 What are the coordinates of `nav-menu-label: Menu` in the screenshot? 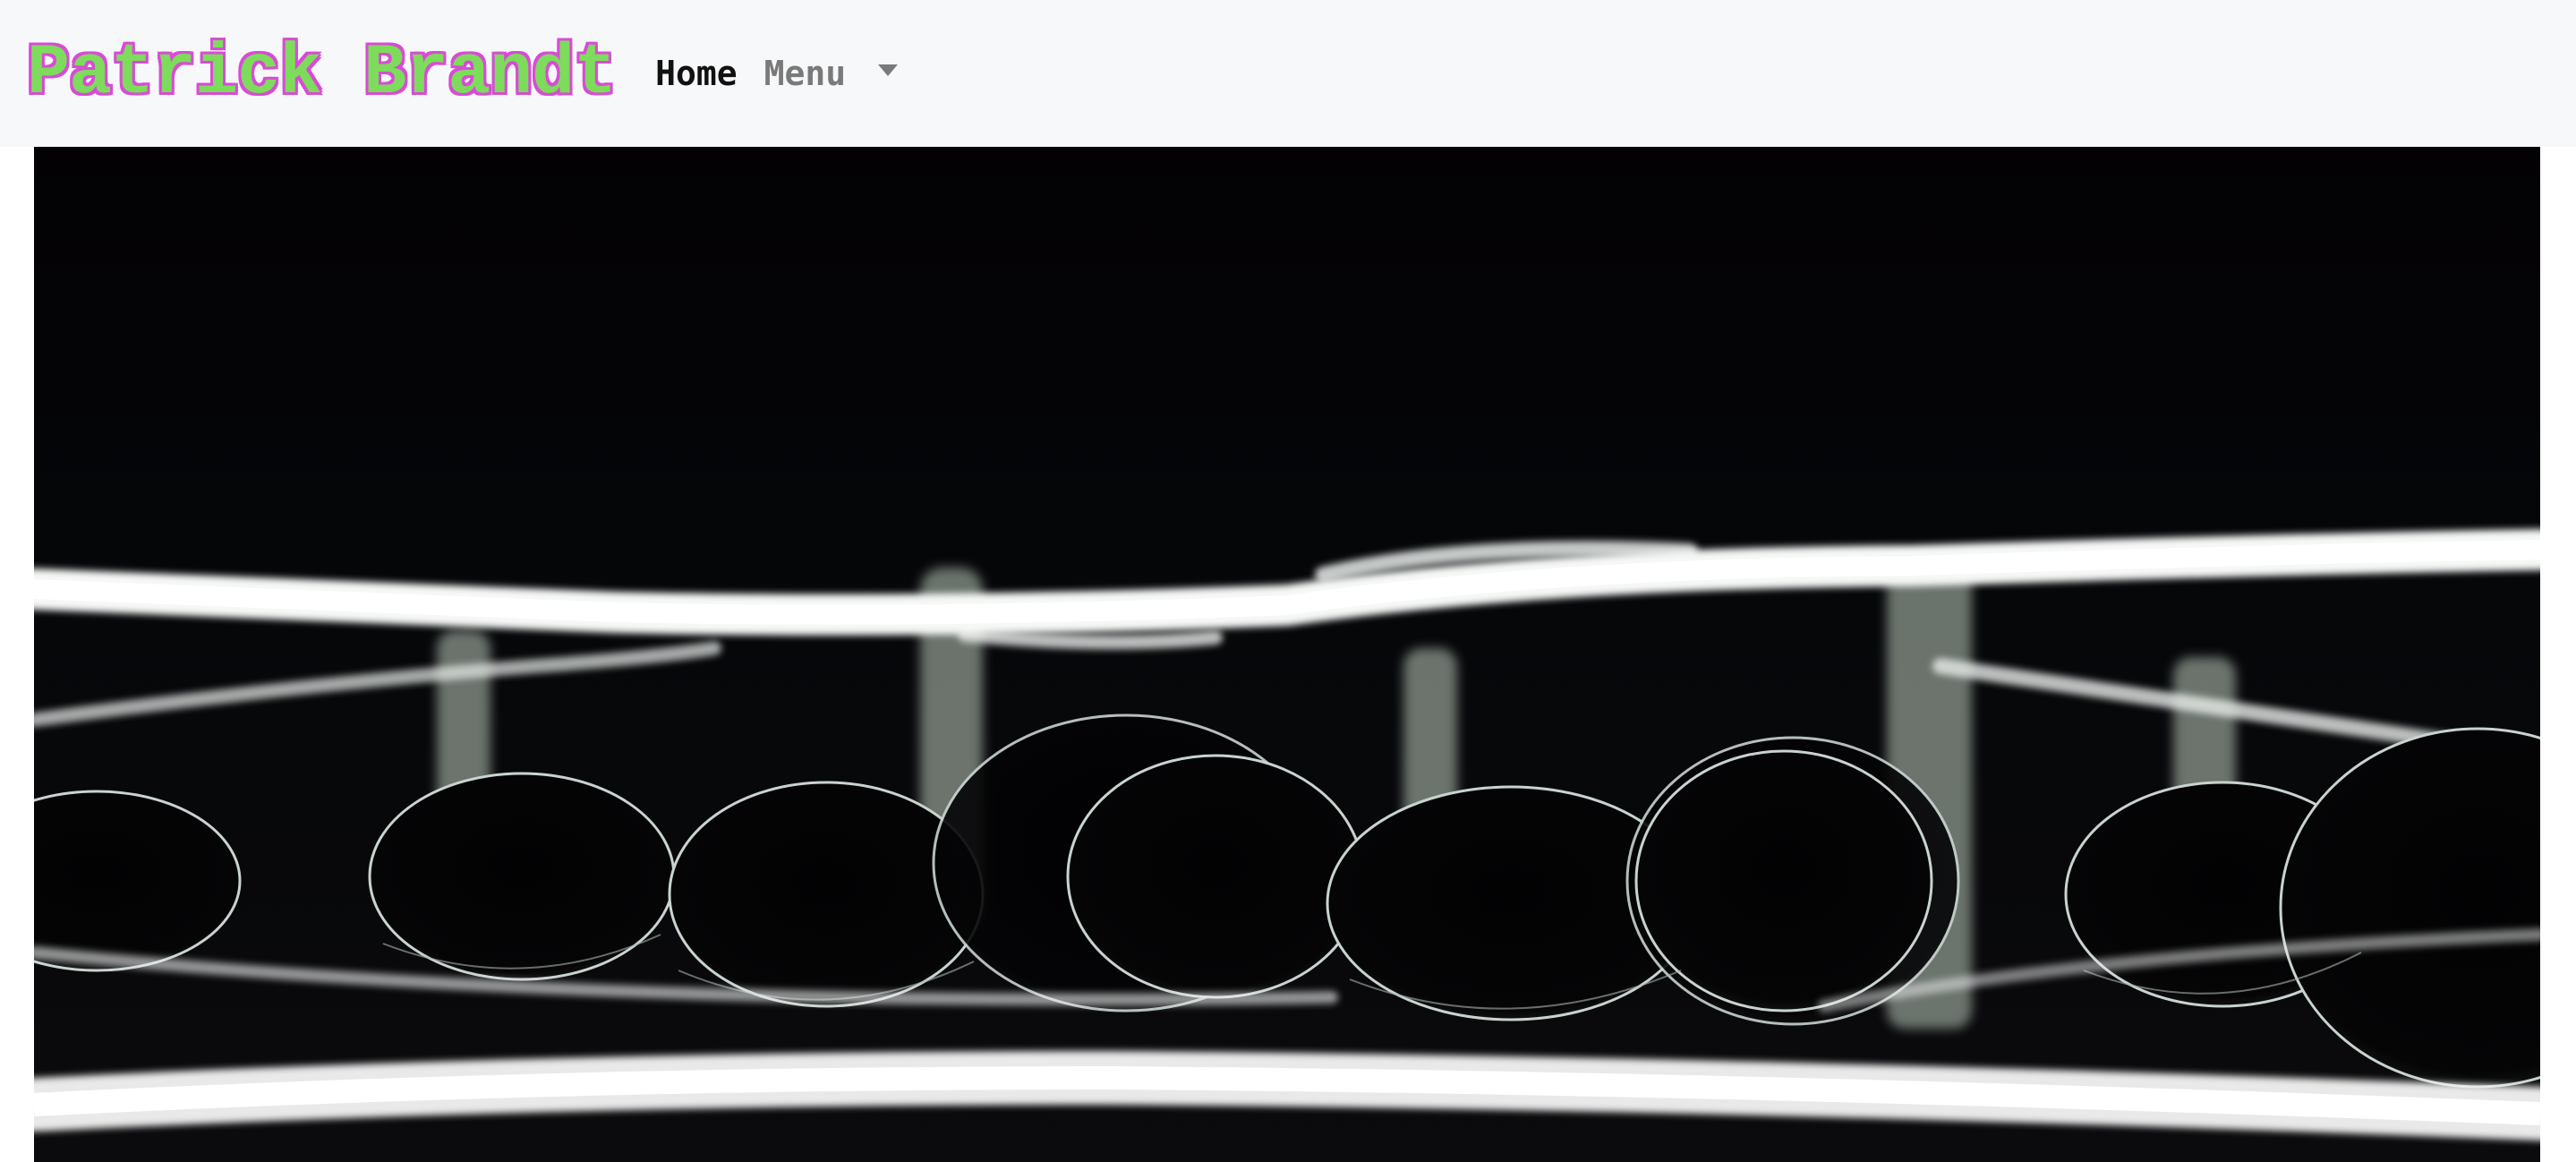 It's located at (805, 73).